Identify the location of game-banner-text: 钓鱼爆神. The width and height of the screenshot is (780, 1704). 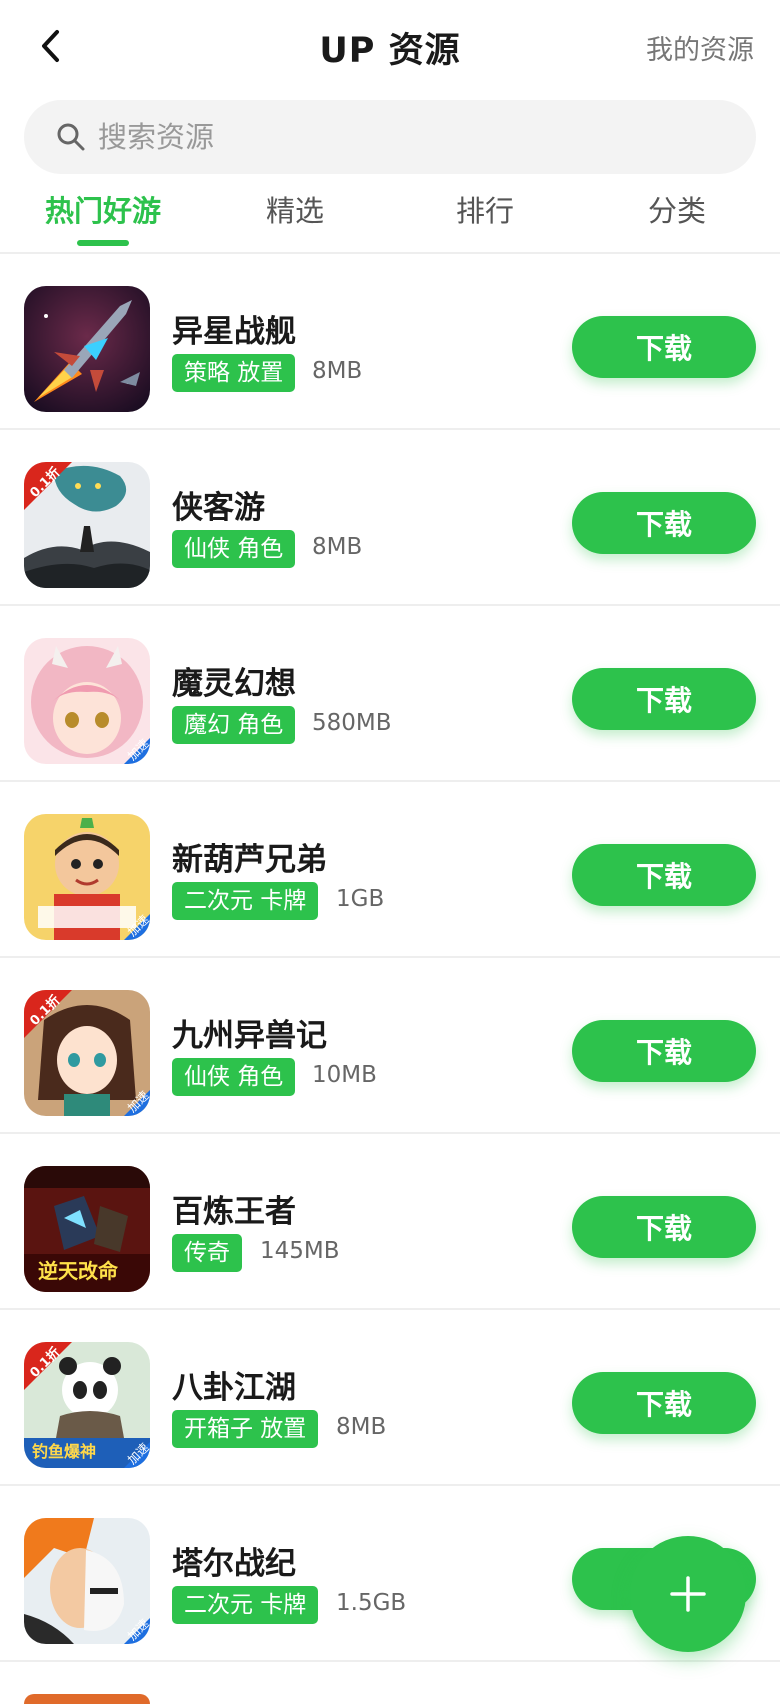
(64, 1451).